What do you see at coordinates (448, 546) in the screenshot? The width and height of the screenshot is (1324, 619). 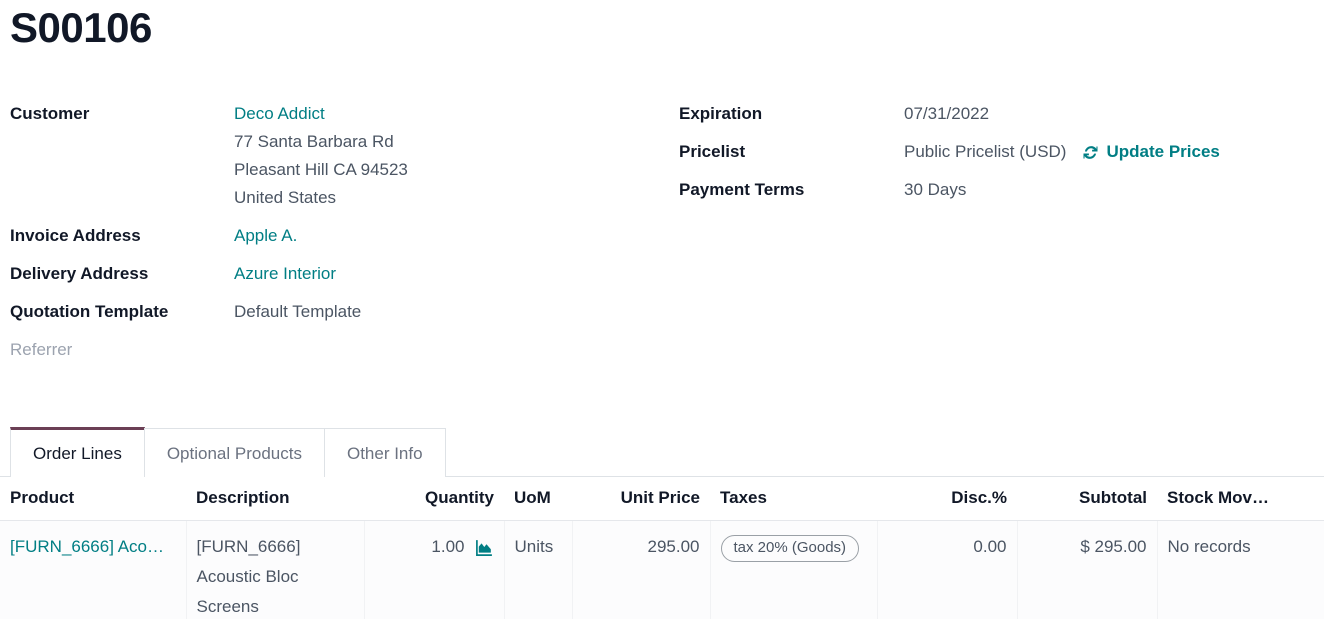 I see `quantity-value: 1.00` at bounding box center [448, 546].